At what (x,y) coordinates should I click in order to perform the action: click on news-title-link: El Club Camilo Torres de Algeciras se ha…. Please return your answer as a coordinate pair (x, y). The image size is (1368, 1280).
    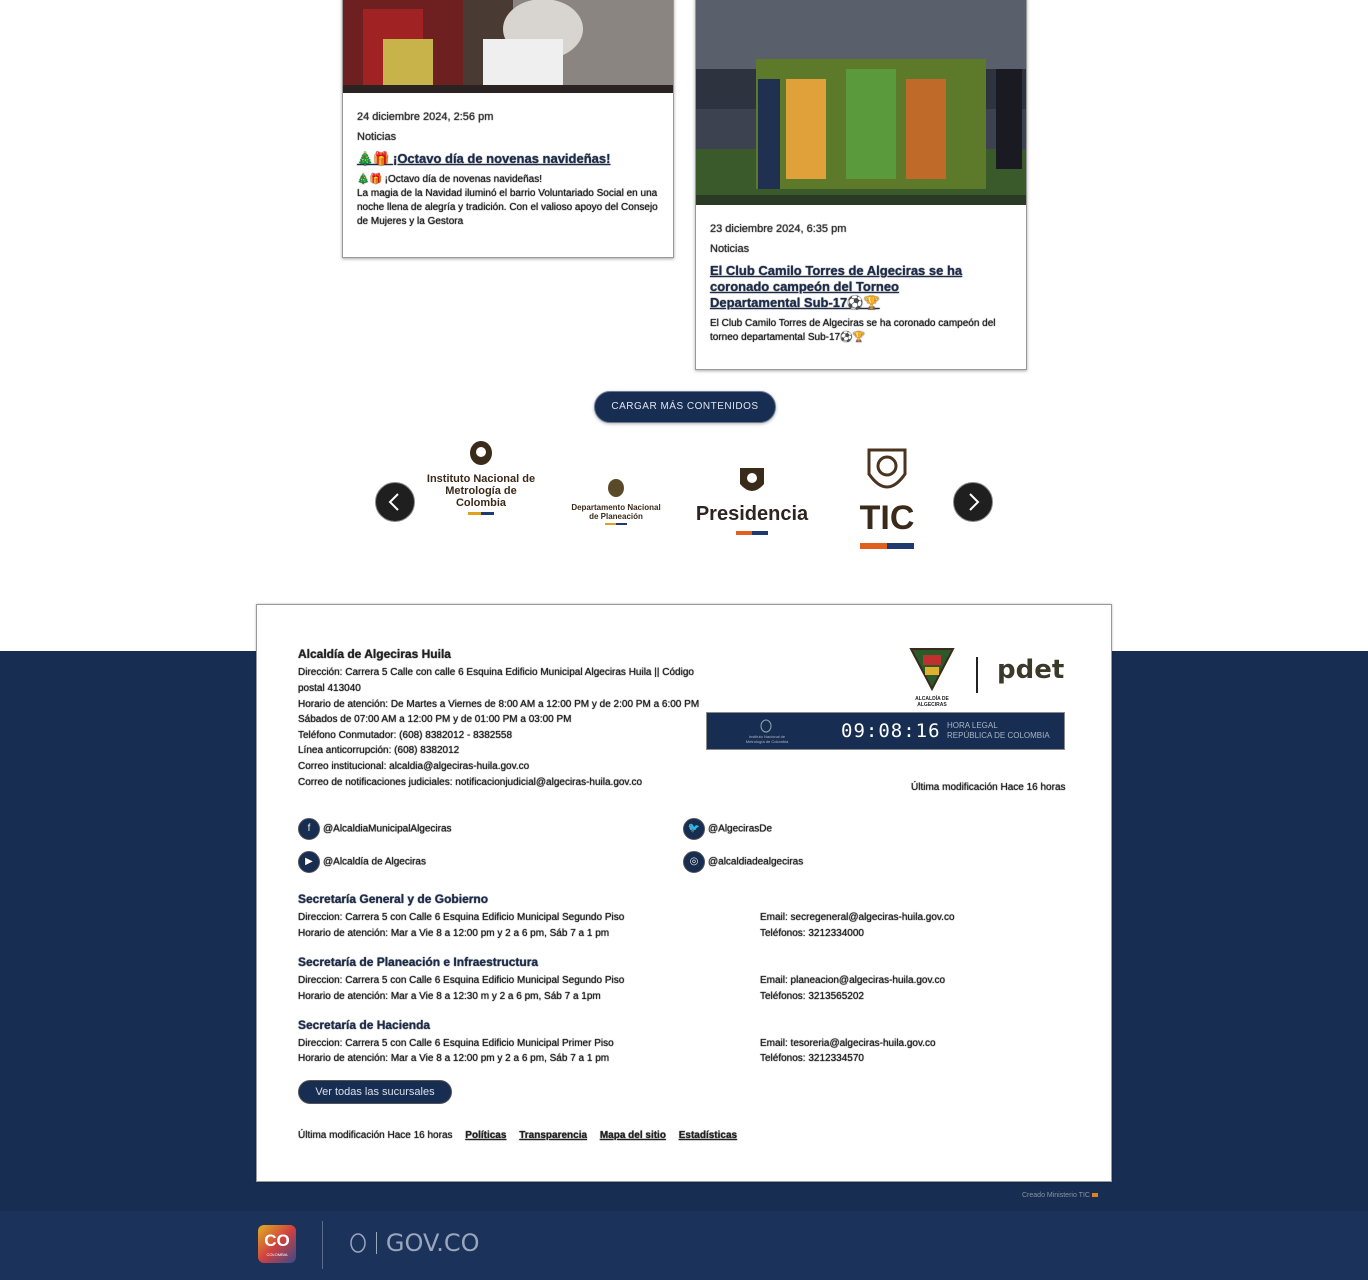
    Looking at the image, I should click on (845, 287).